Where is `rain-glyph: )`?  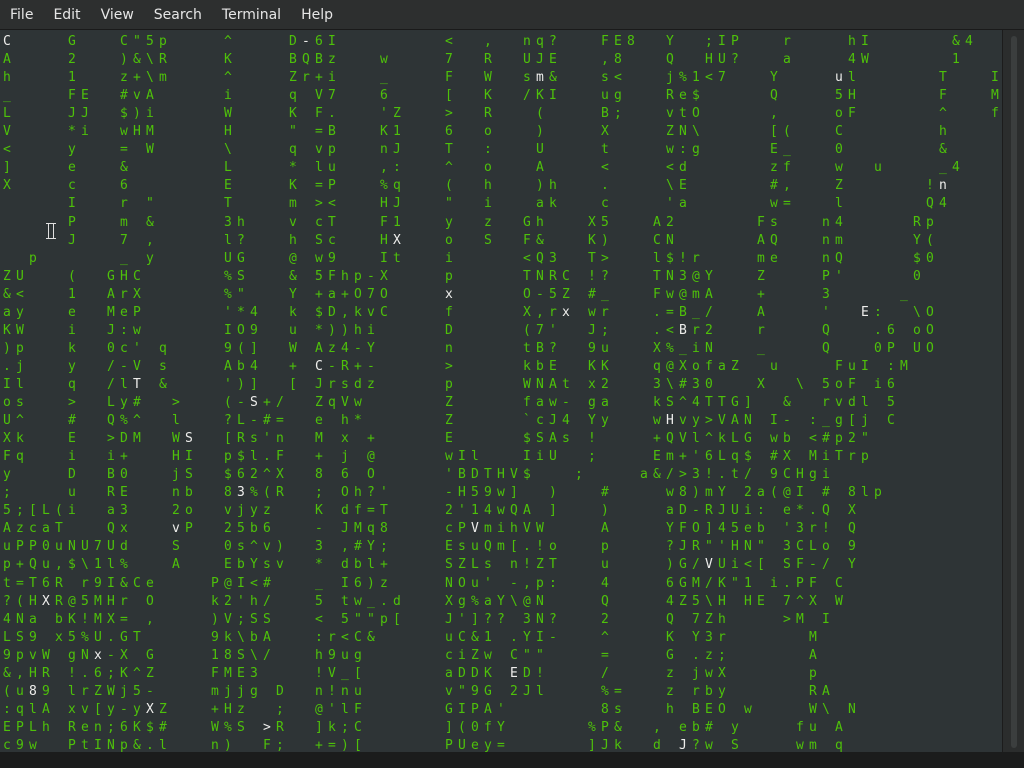 rain-glyph: ) is located at coordinates (345, 330).